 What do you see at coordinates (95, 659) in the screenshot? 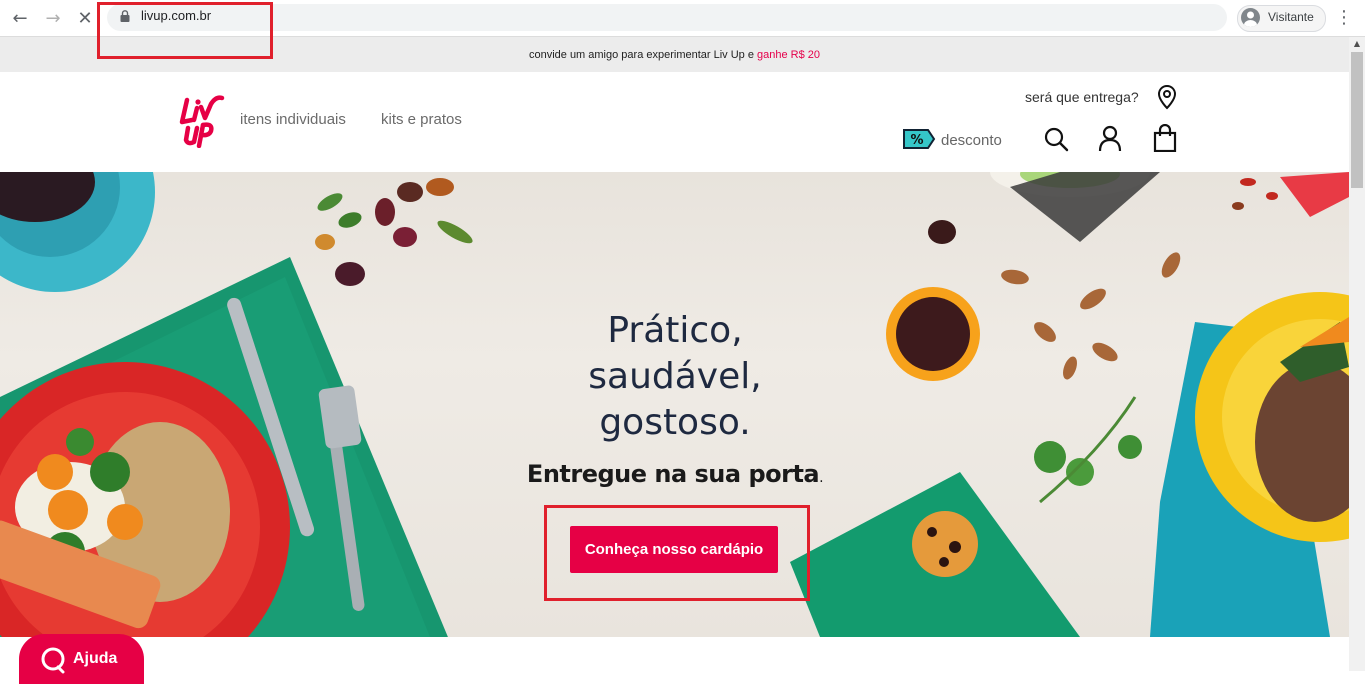
I see `help-chat-label: Ajuda` at bounding box center [95, 659].